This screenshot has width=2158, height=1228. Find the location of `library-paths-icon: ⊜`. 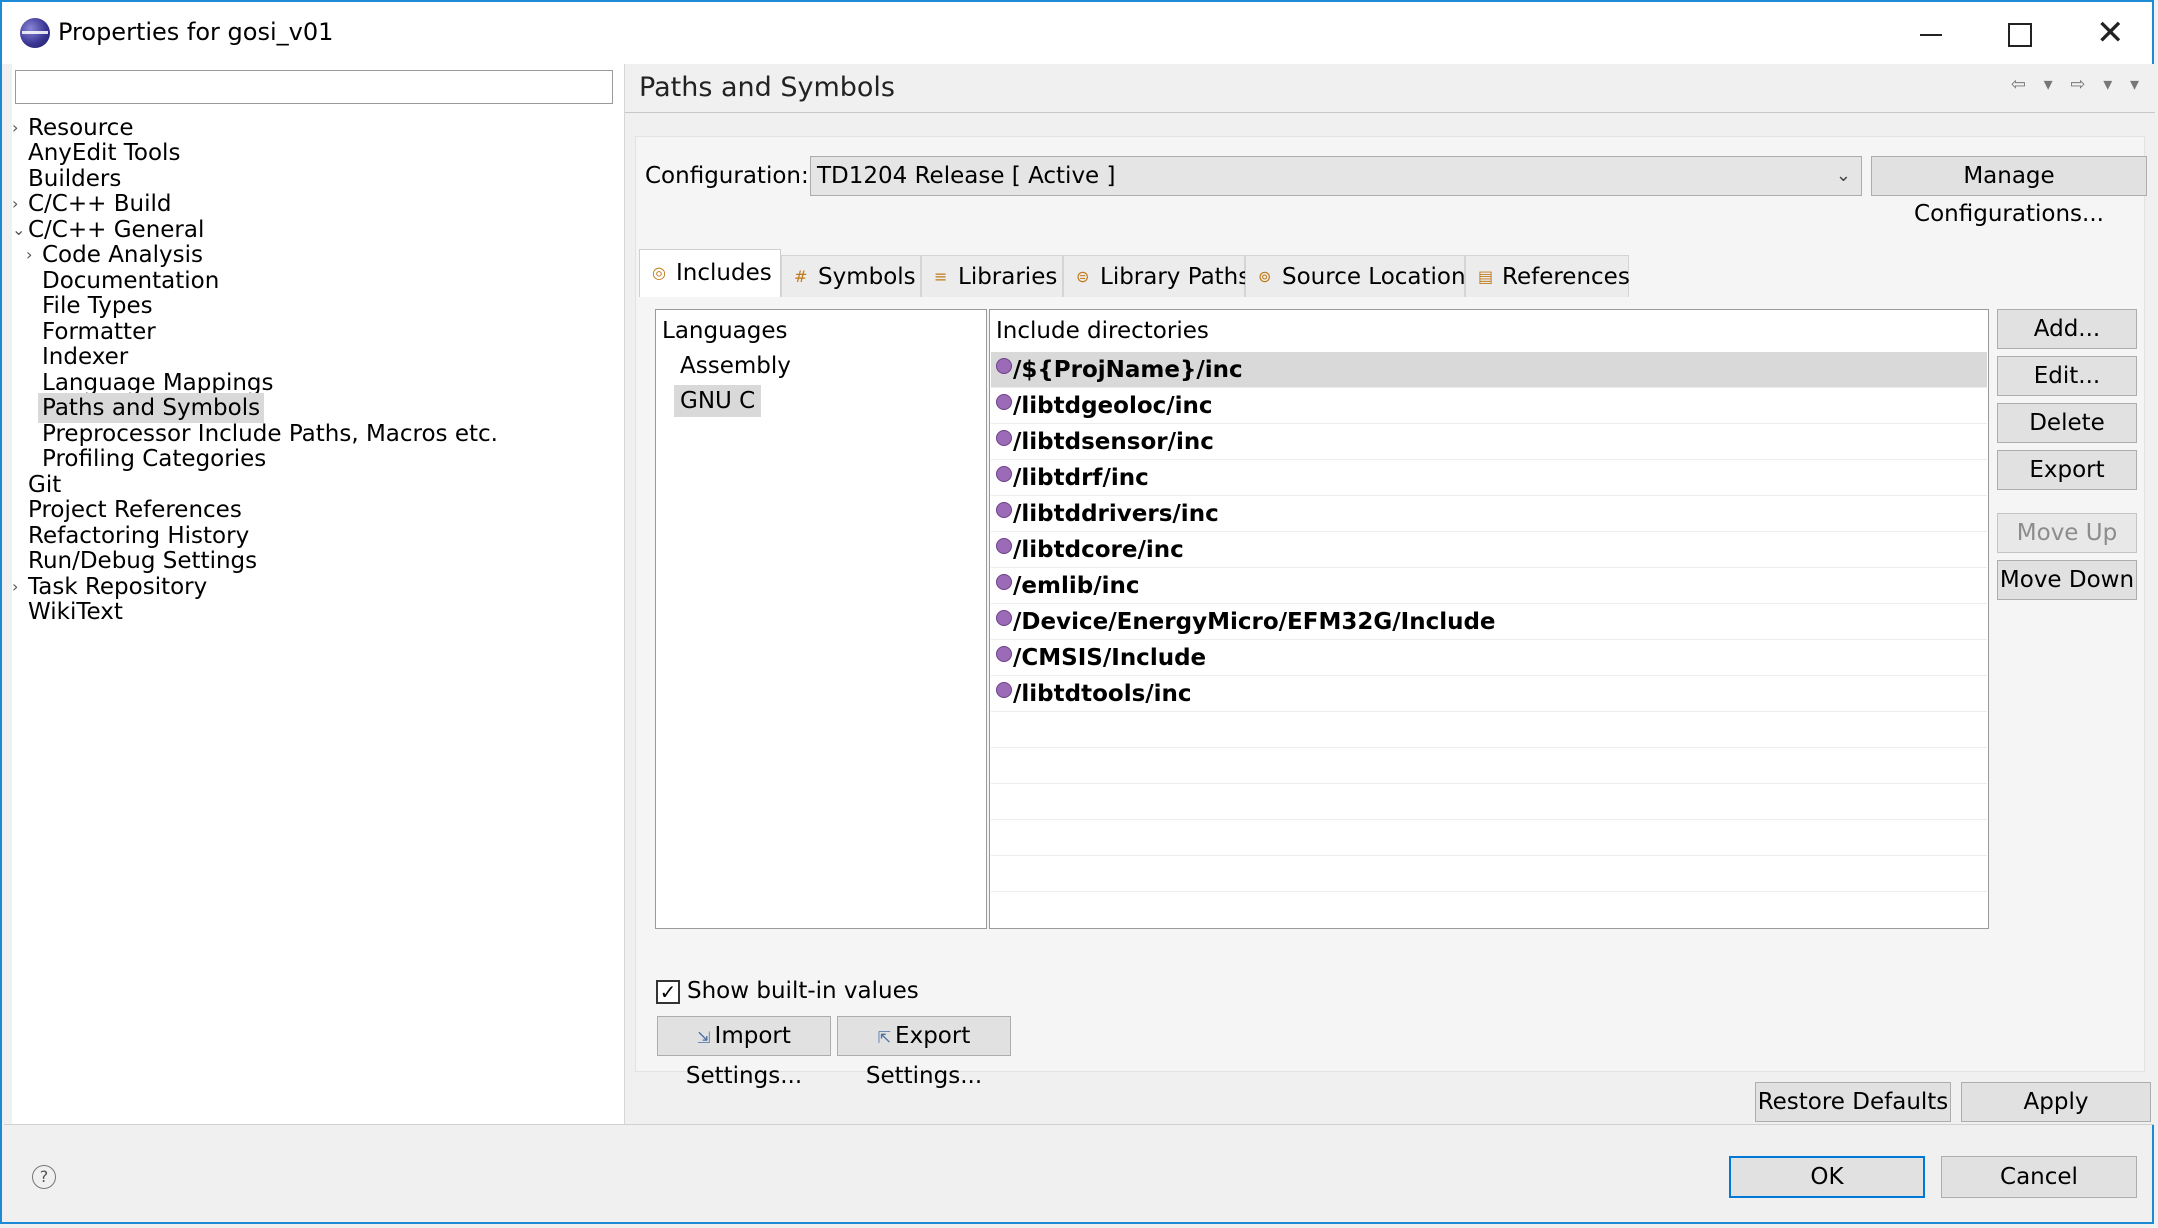

library-paths-icon: ⊜ is located at coordinates (1083, 276).